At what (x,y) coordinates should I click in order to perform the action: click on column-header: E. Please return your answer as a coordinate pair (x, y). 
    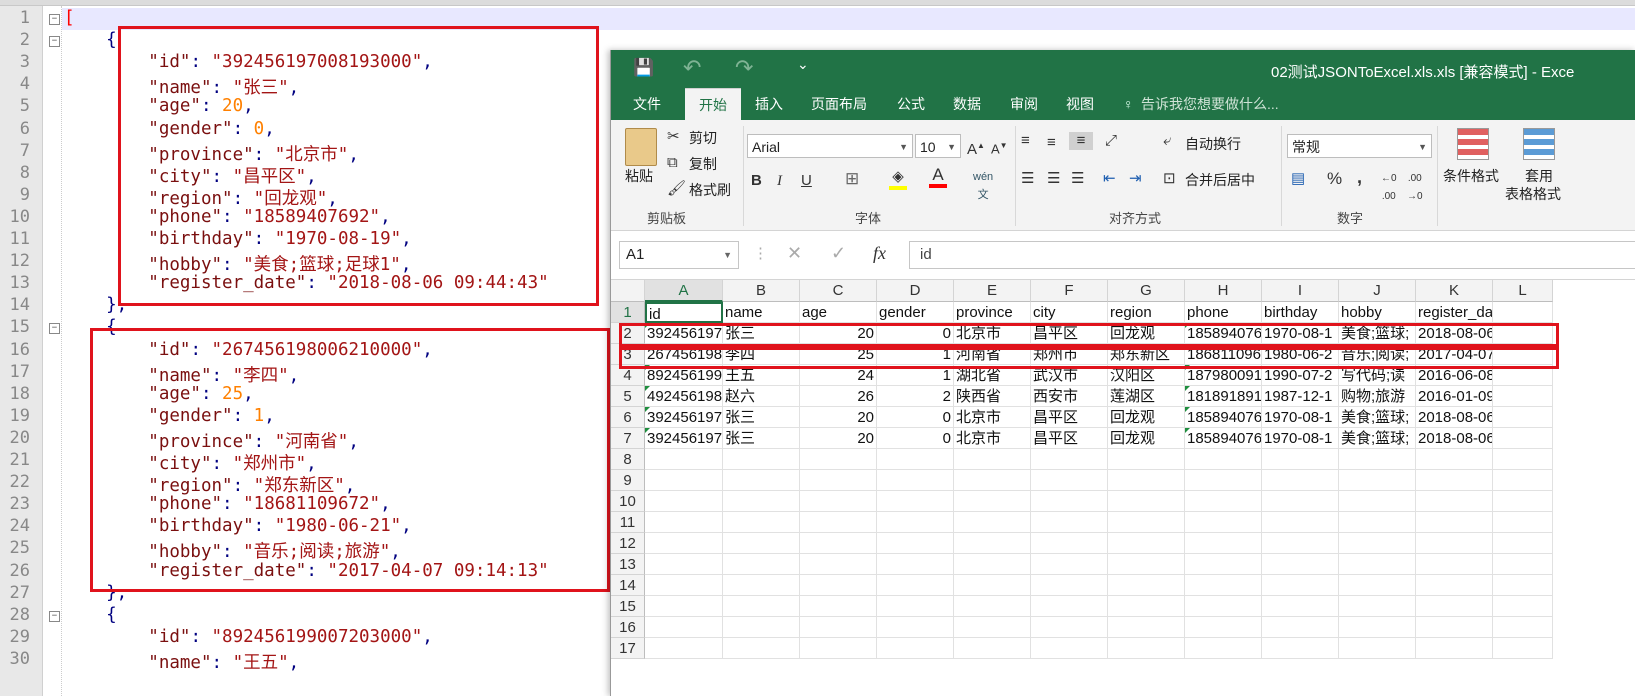
    Looking at the image, I should click on (992, 291).